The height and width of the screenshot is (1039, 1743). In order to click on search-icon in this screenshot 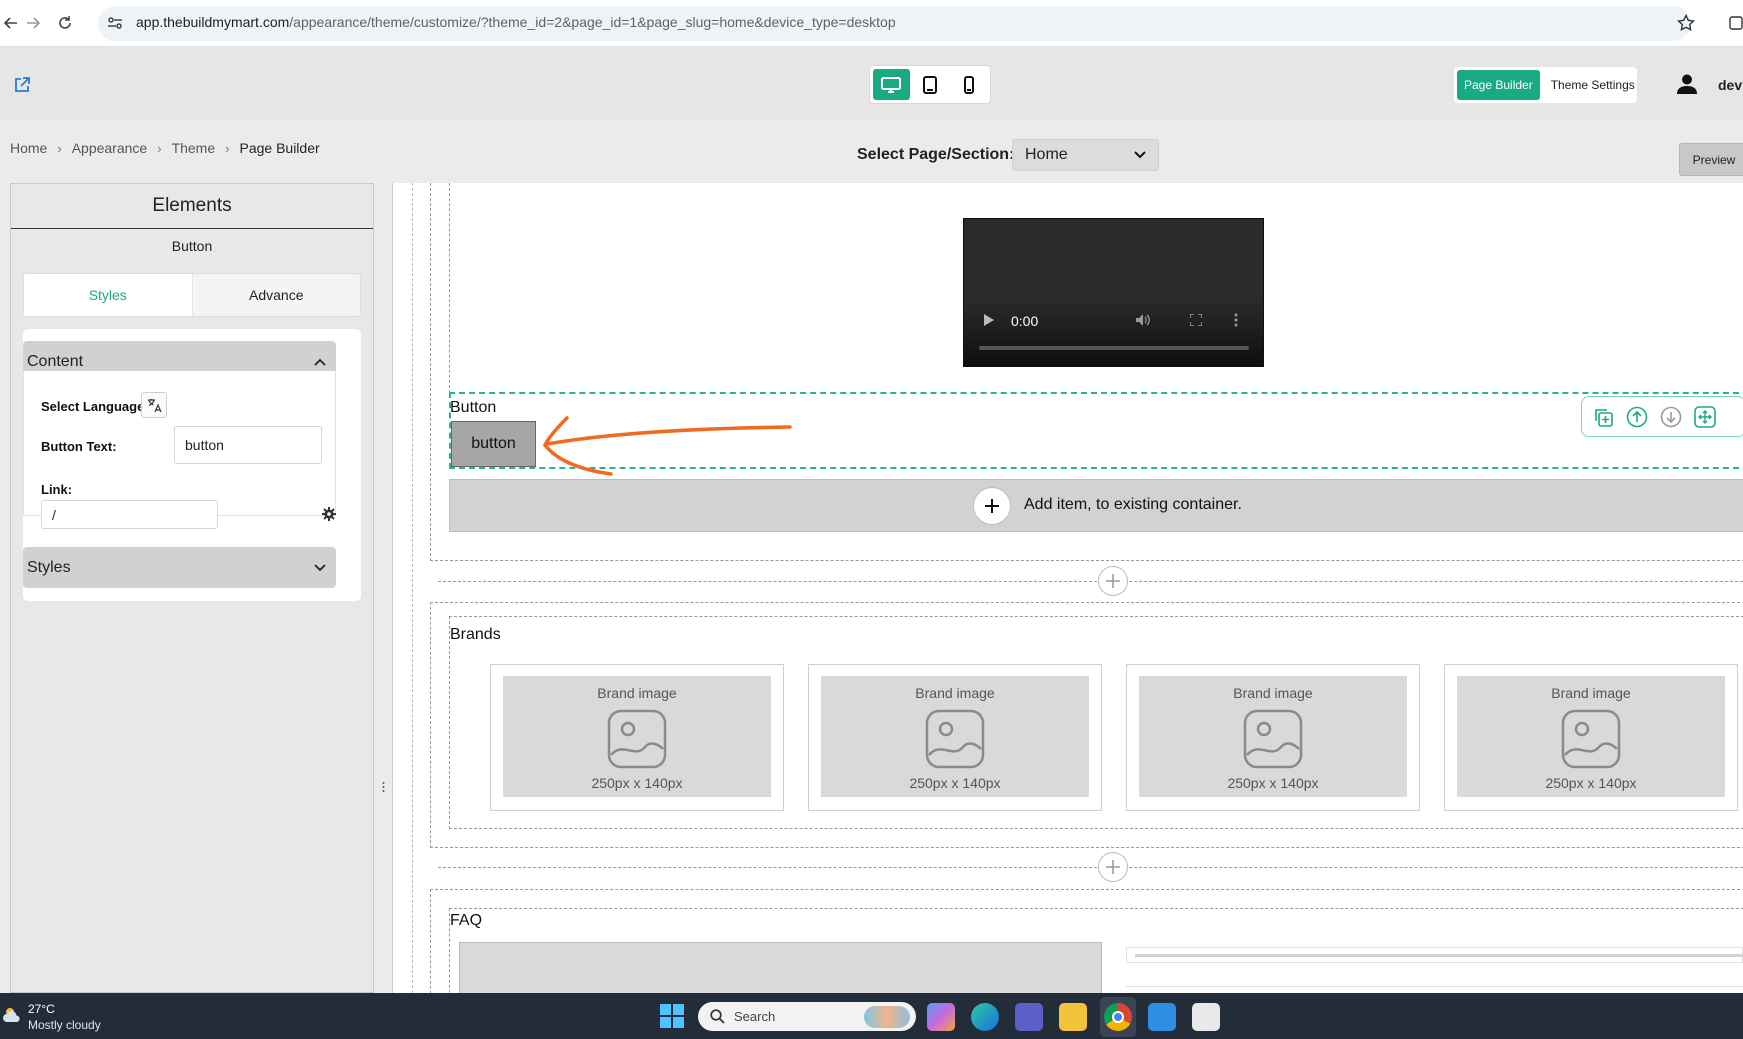, I will do `click(717, 1016)`.